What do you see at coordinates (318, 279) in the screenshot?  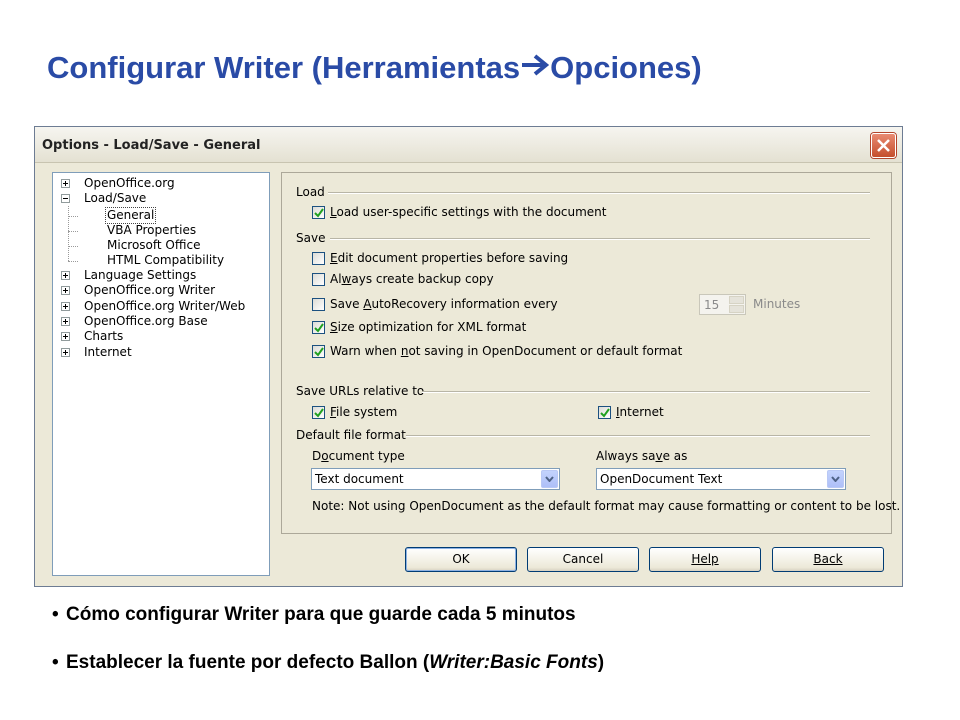 I see `backup-copy-checkbox` at bounding box center [318, 279].